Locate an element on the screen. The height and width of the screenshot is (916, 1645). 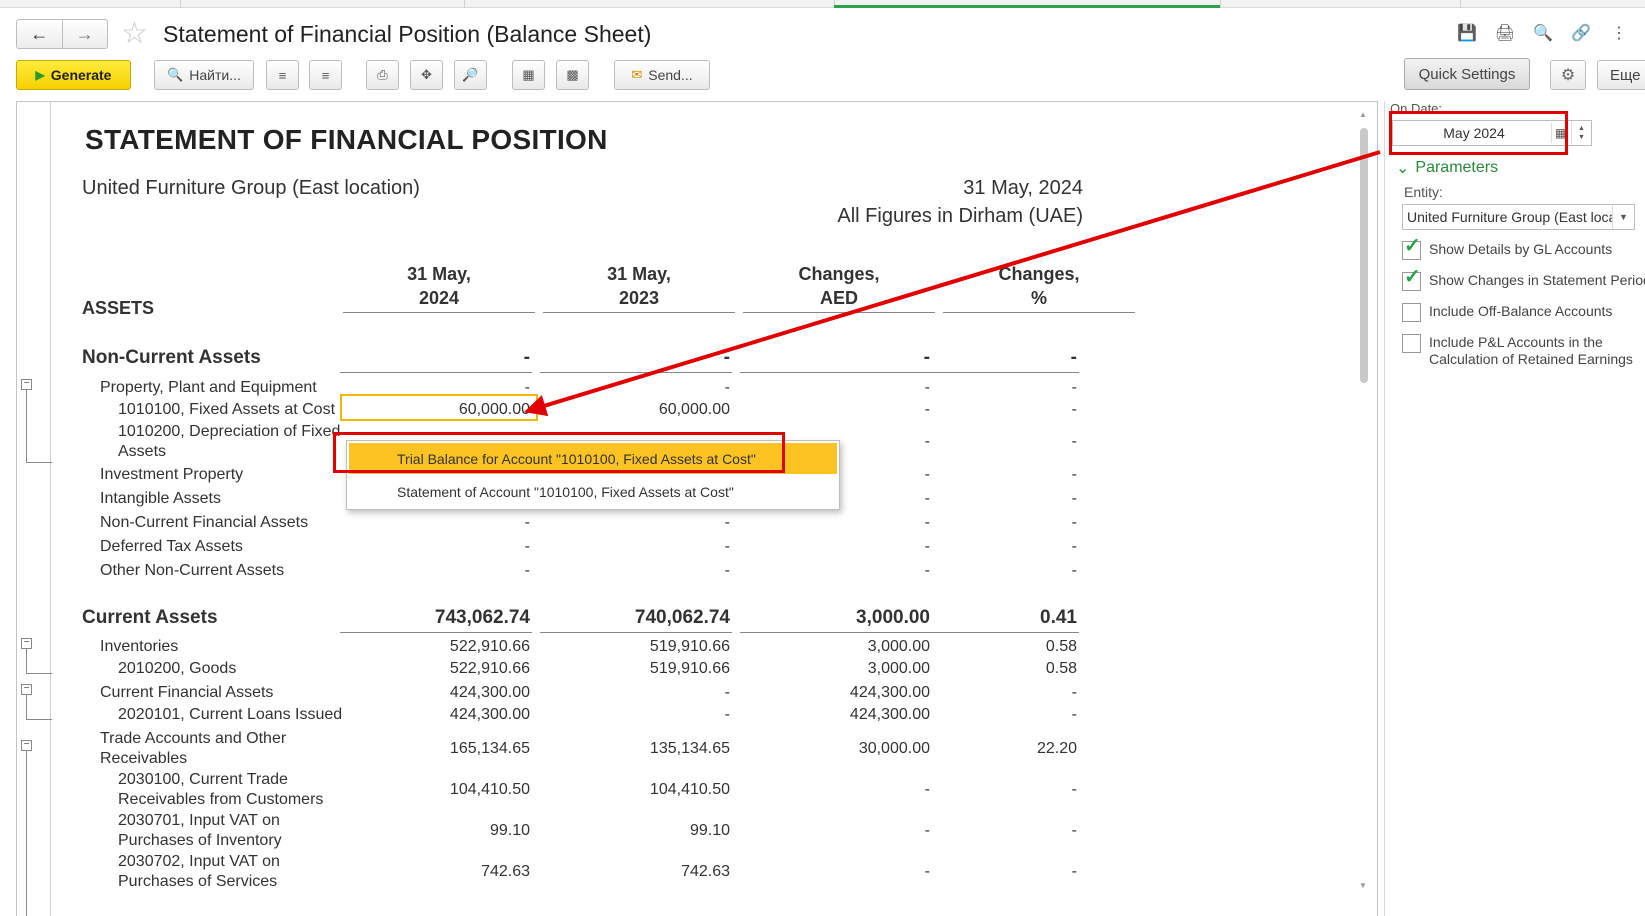
print-icon: 🖨 is located at coordinates (1505, 33).